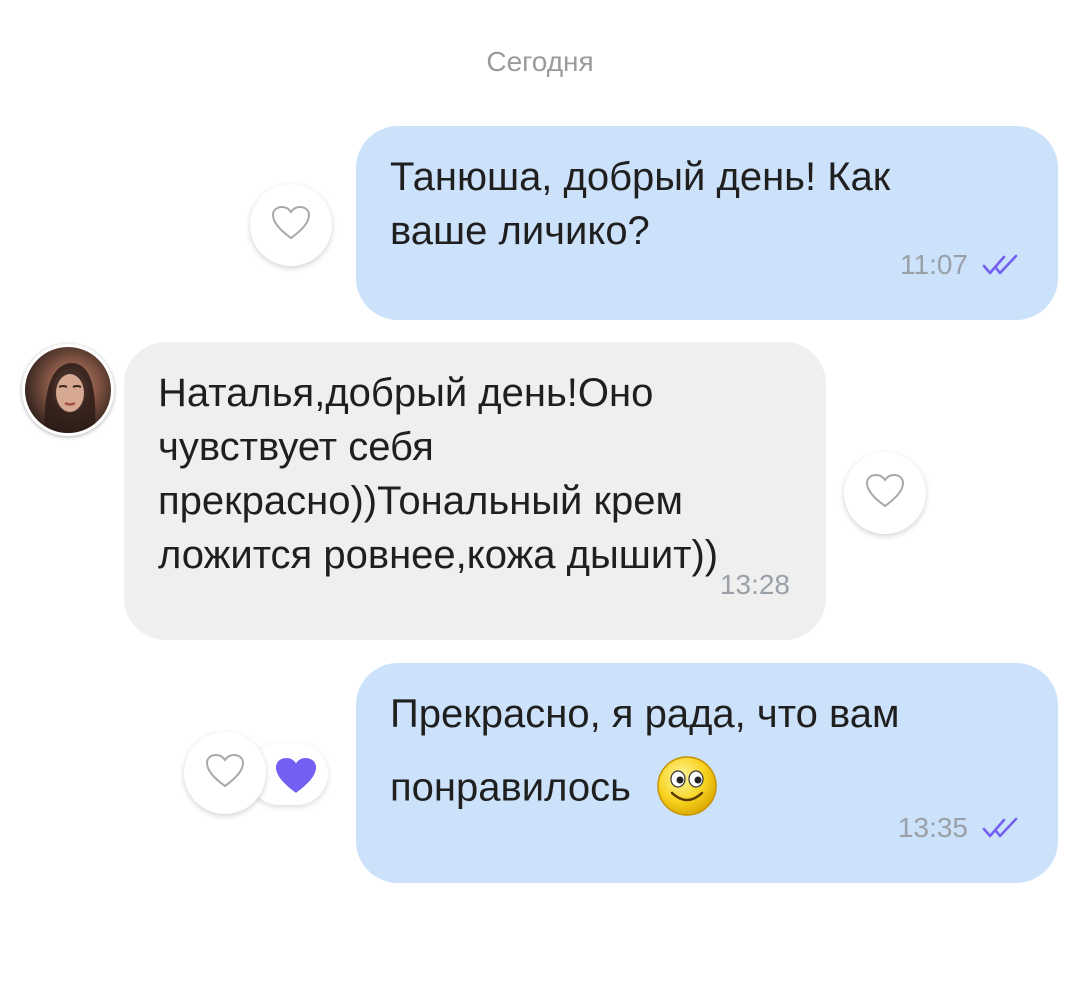 Image resolution: width=1080 pixels, height=996 pixels. I want to click on message-text: понравилось, so click(510, 787).